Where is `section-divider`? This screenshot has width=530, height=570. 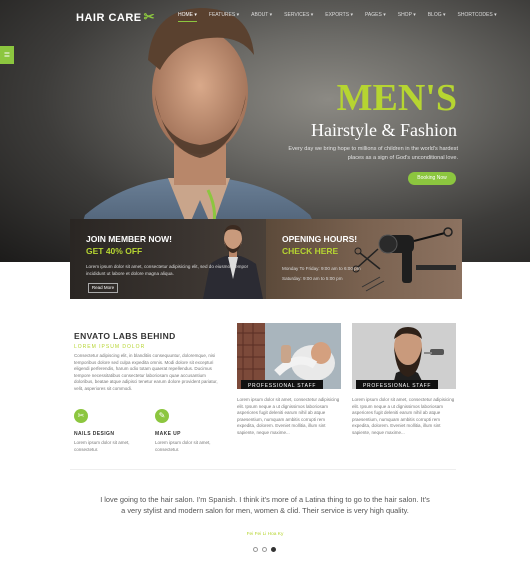
section-divider is located at coordinates (263, 469).